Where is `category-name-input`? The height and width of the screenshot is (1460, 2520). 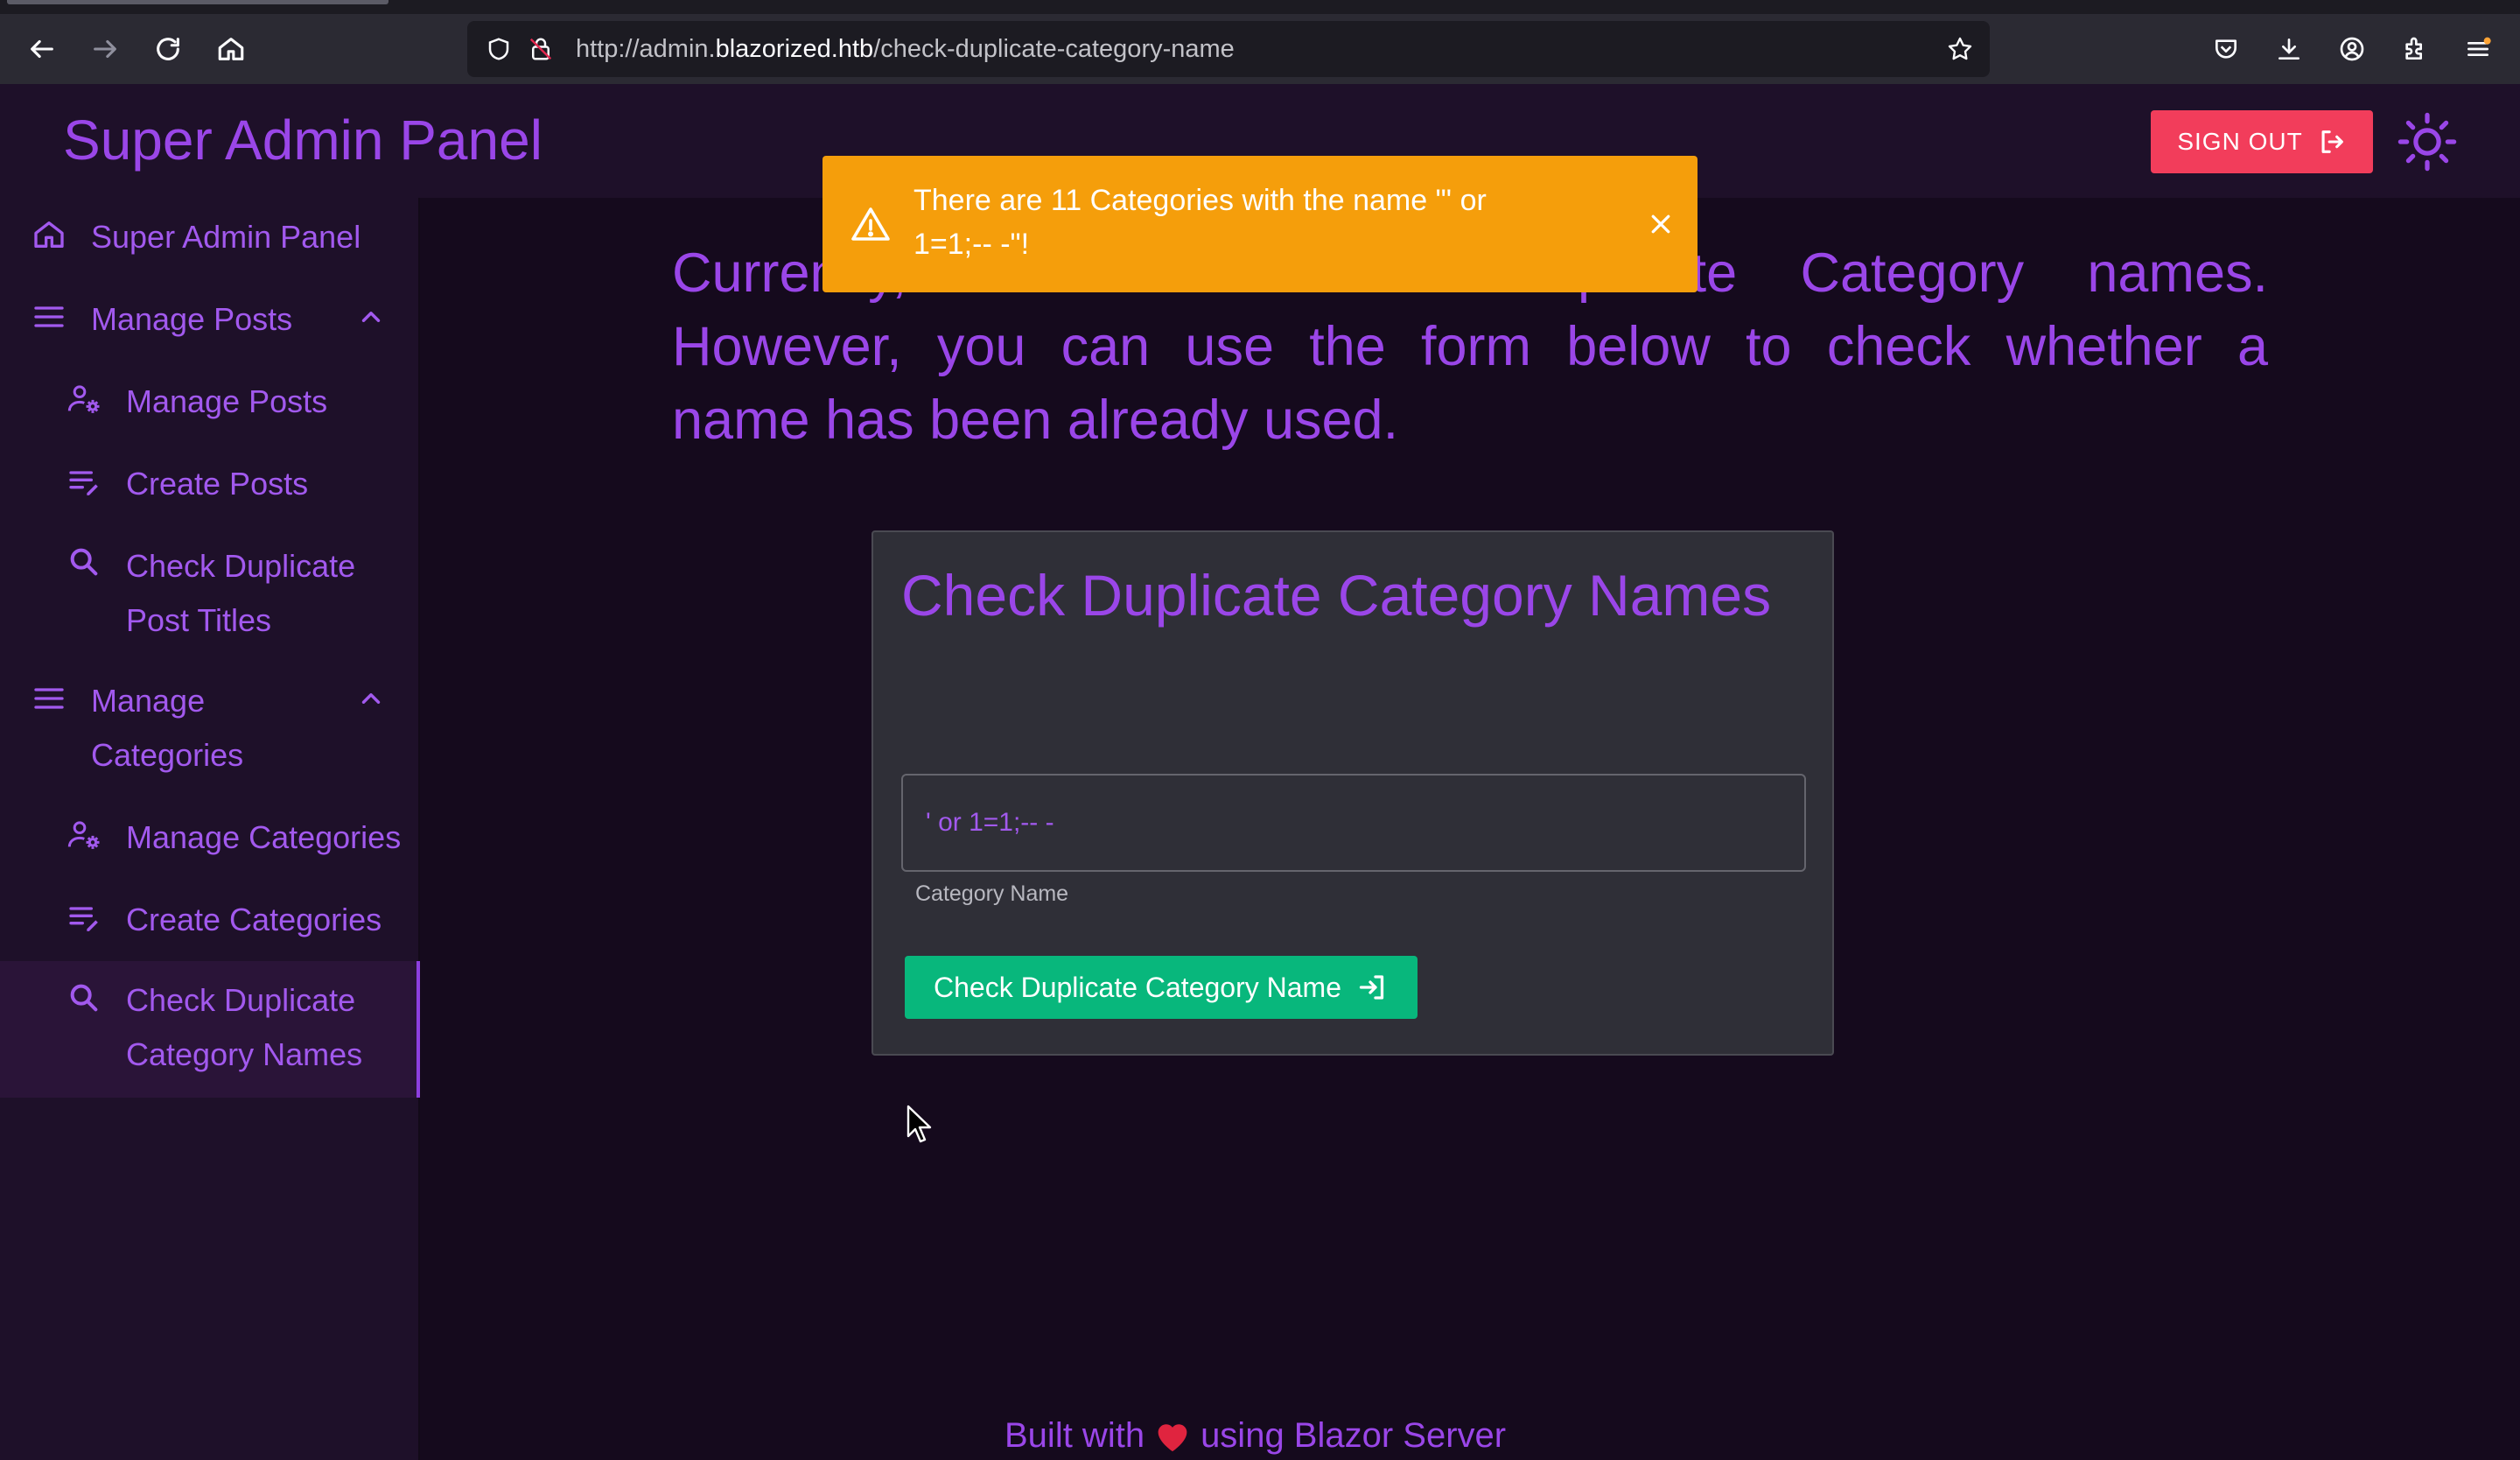 category-name-input is located at coordinates (1353, 823).